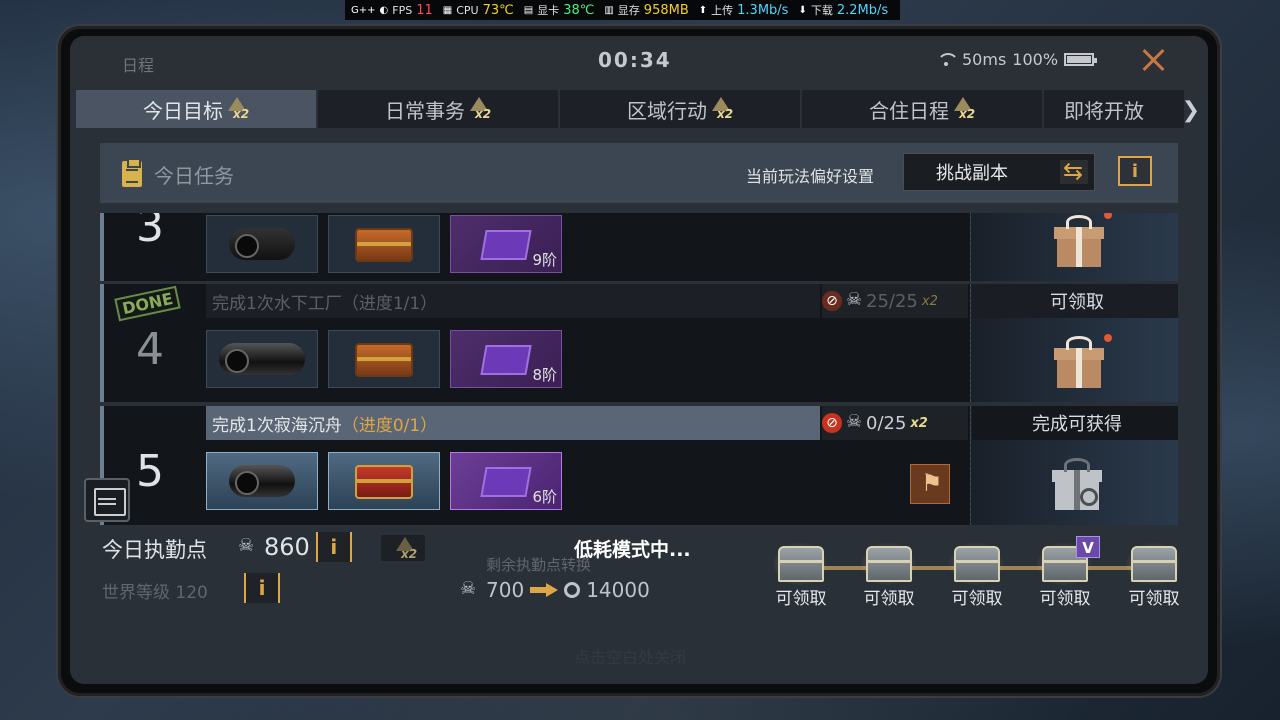  Describe the element at coordinates (862, 10) in the screenshot. I see `download-value: 2.2Mb/s` at that location.